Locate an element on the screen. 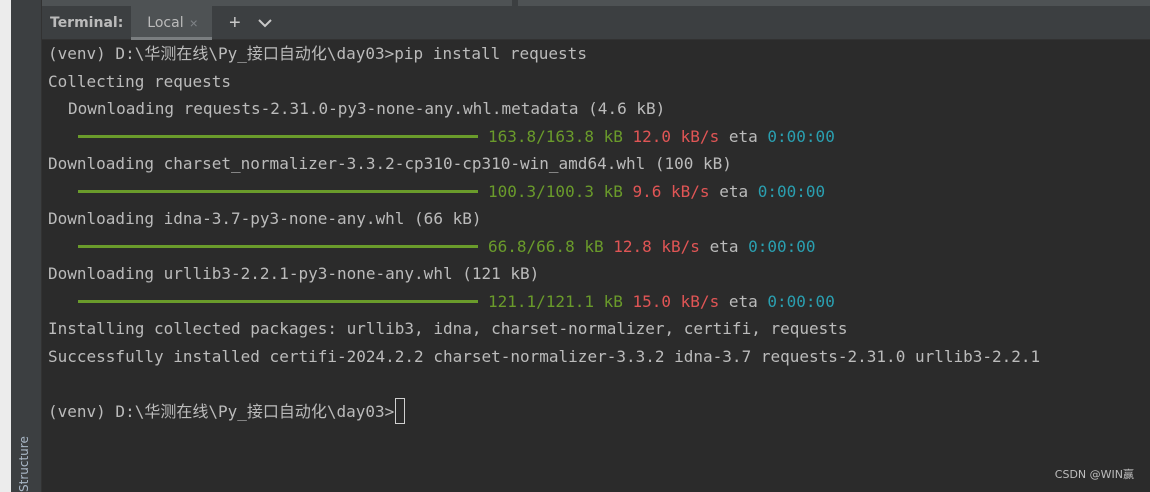 This screenshot has height=492, width=1150. progress-speed: 12.8 kB/s is located at coordinates (656, 246).